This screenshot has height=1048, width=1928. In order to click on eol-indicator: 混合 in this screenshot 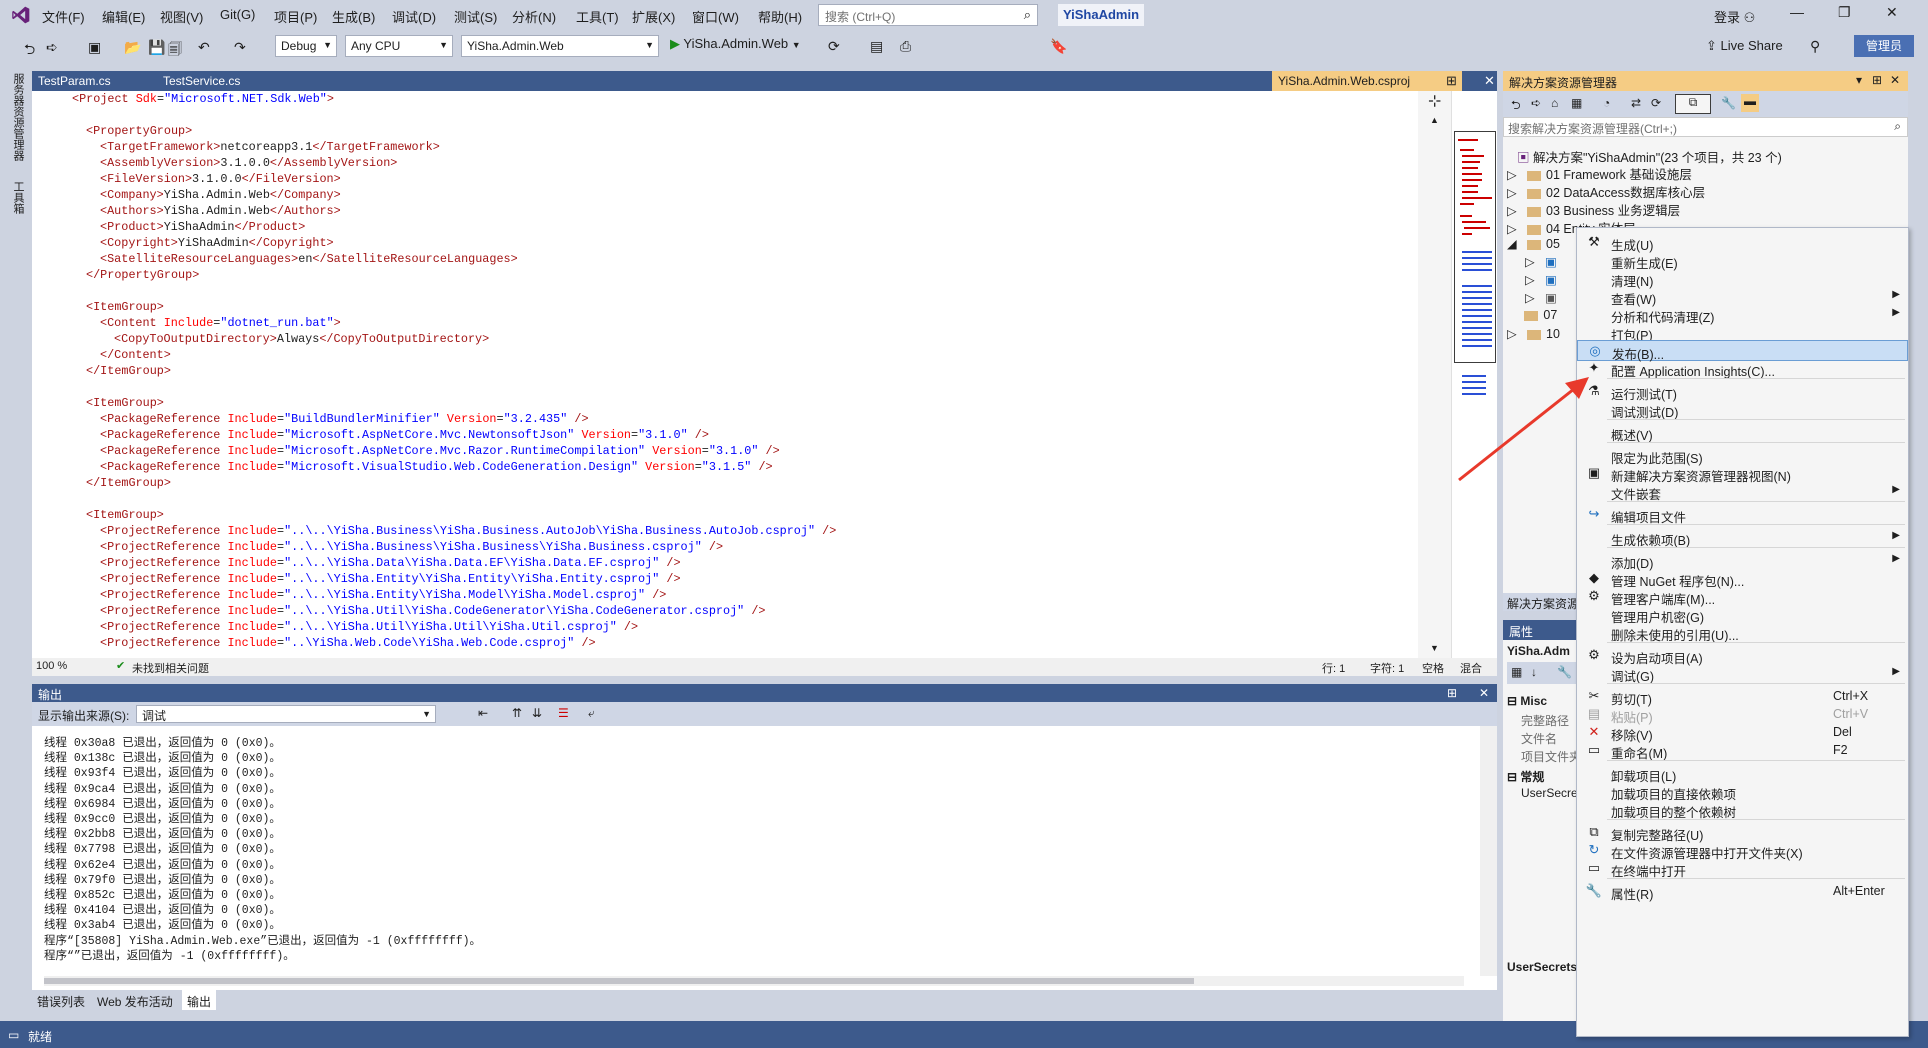, I will do `click(1471, 668)`.